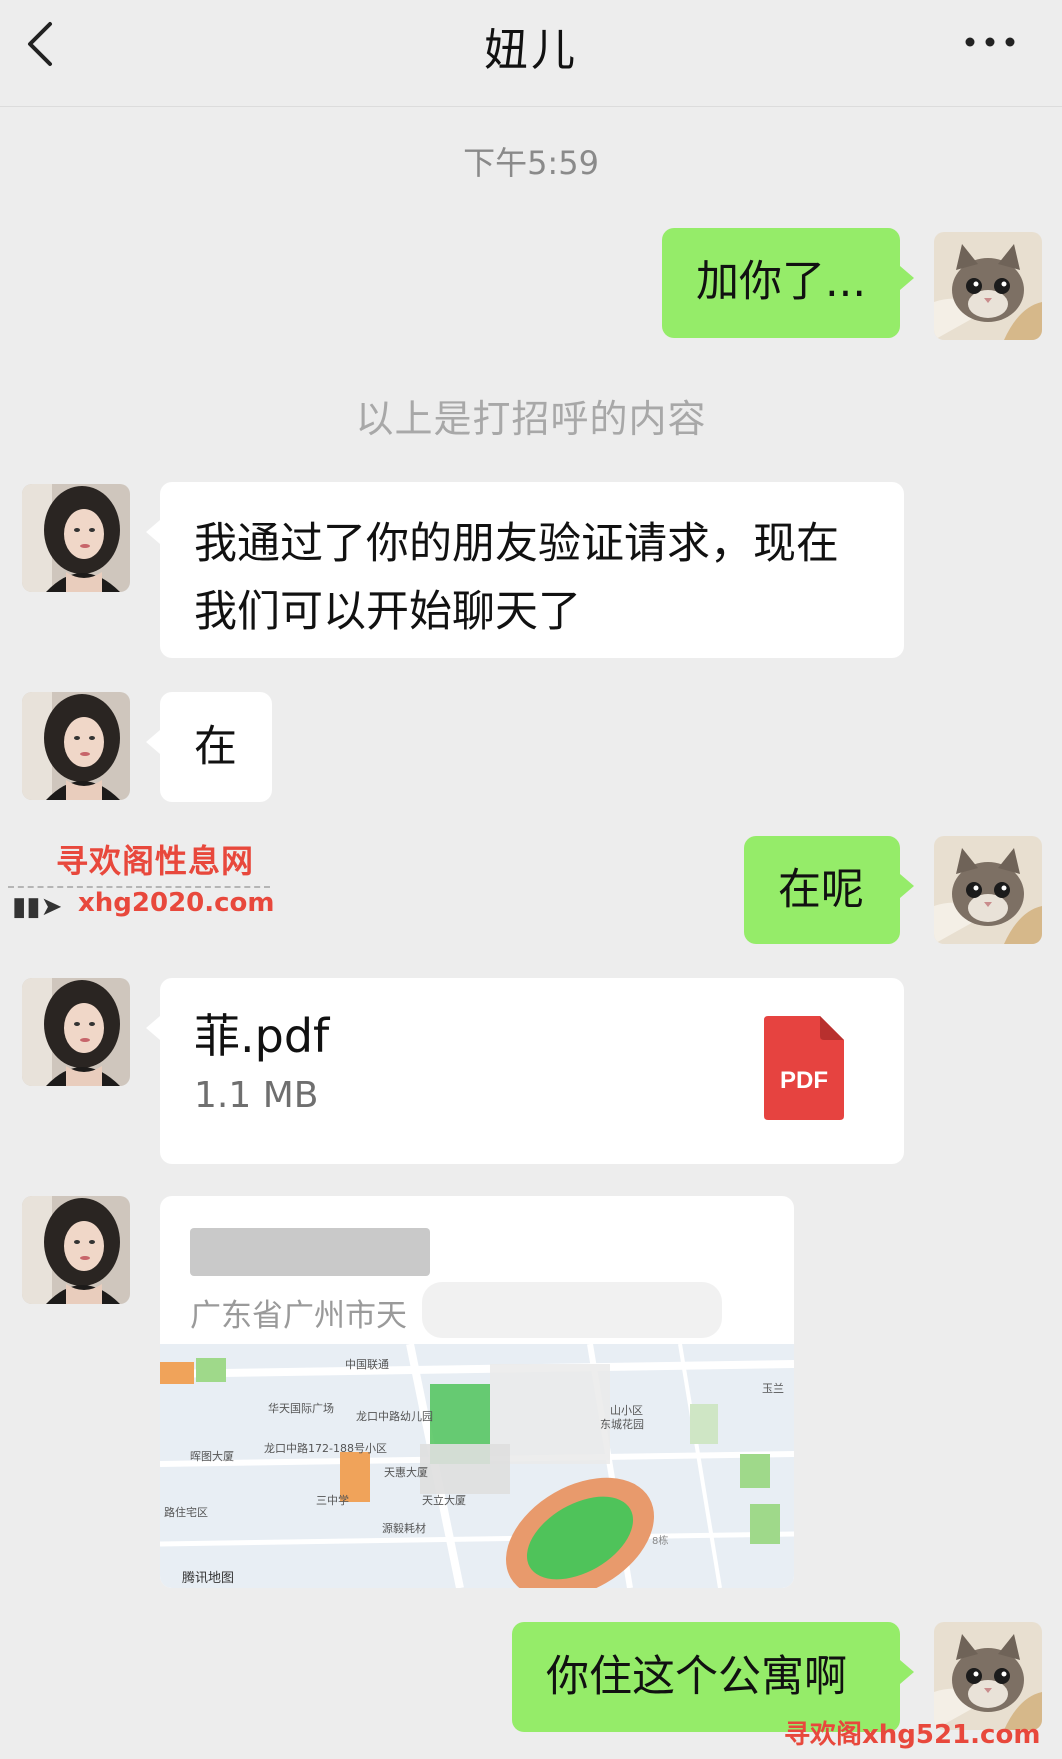  I want to click on file-name: 菲.pdf, so click(262, 1036).